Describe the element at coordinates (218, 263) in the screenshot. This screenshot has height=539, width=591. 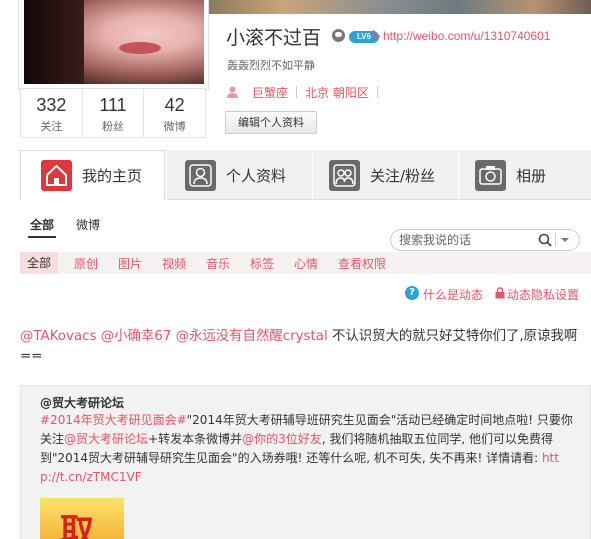
I see `filter-music: 音乐` at that location.